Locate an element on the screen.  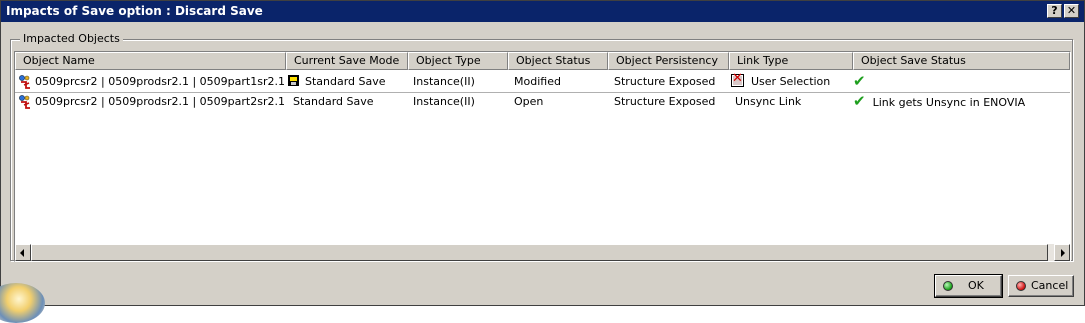
column-header-object-status: Object Status is located at coordinates (558, 61).